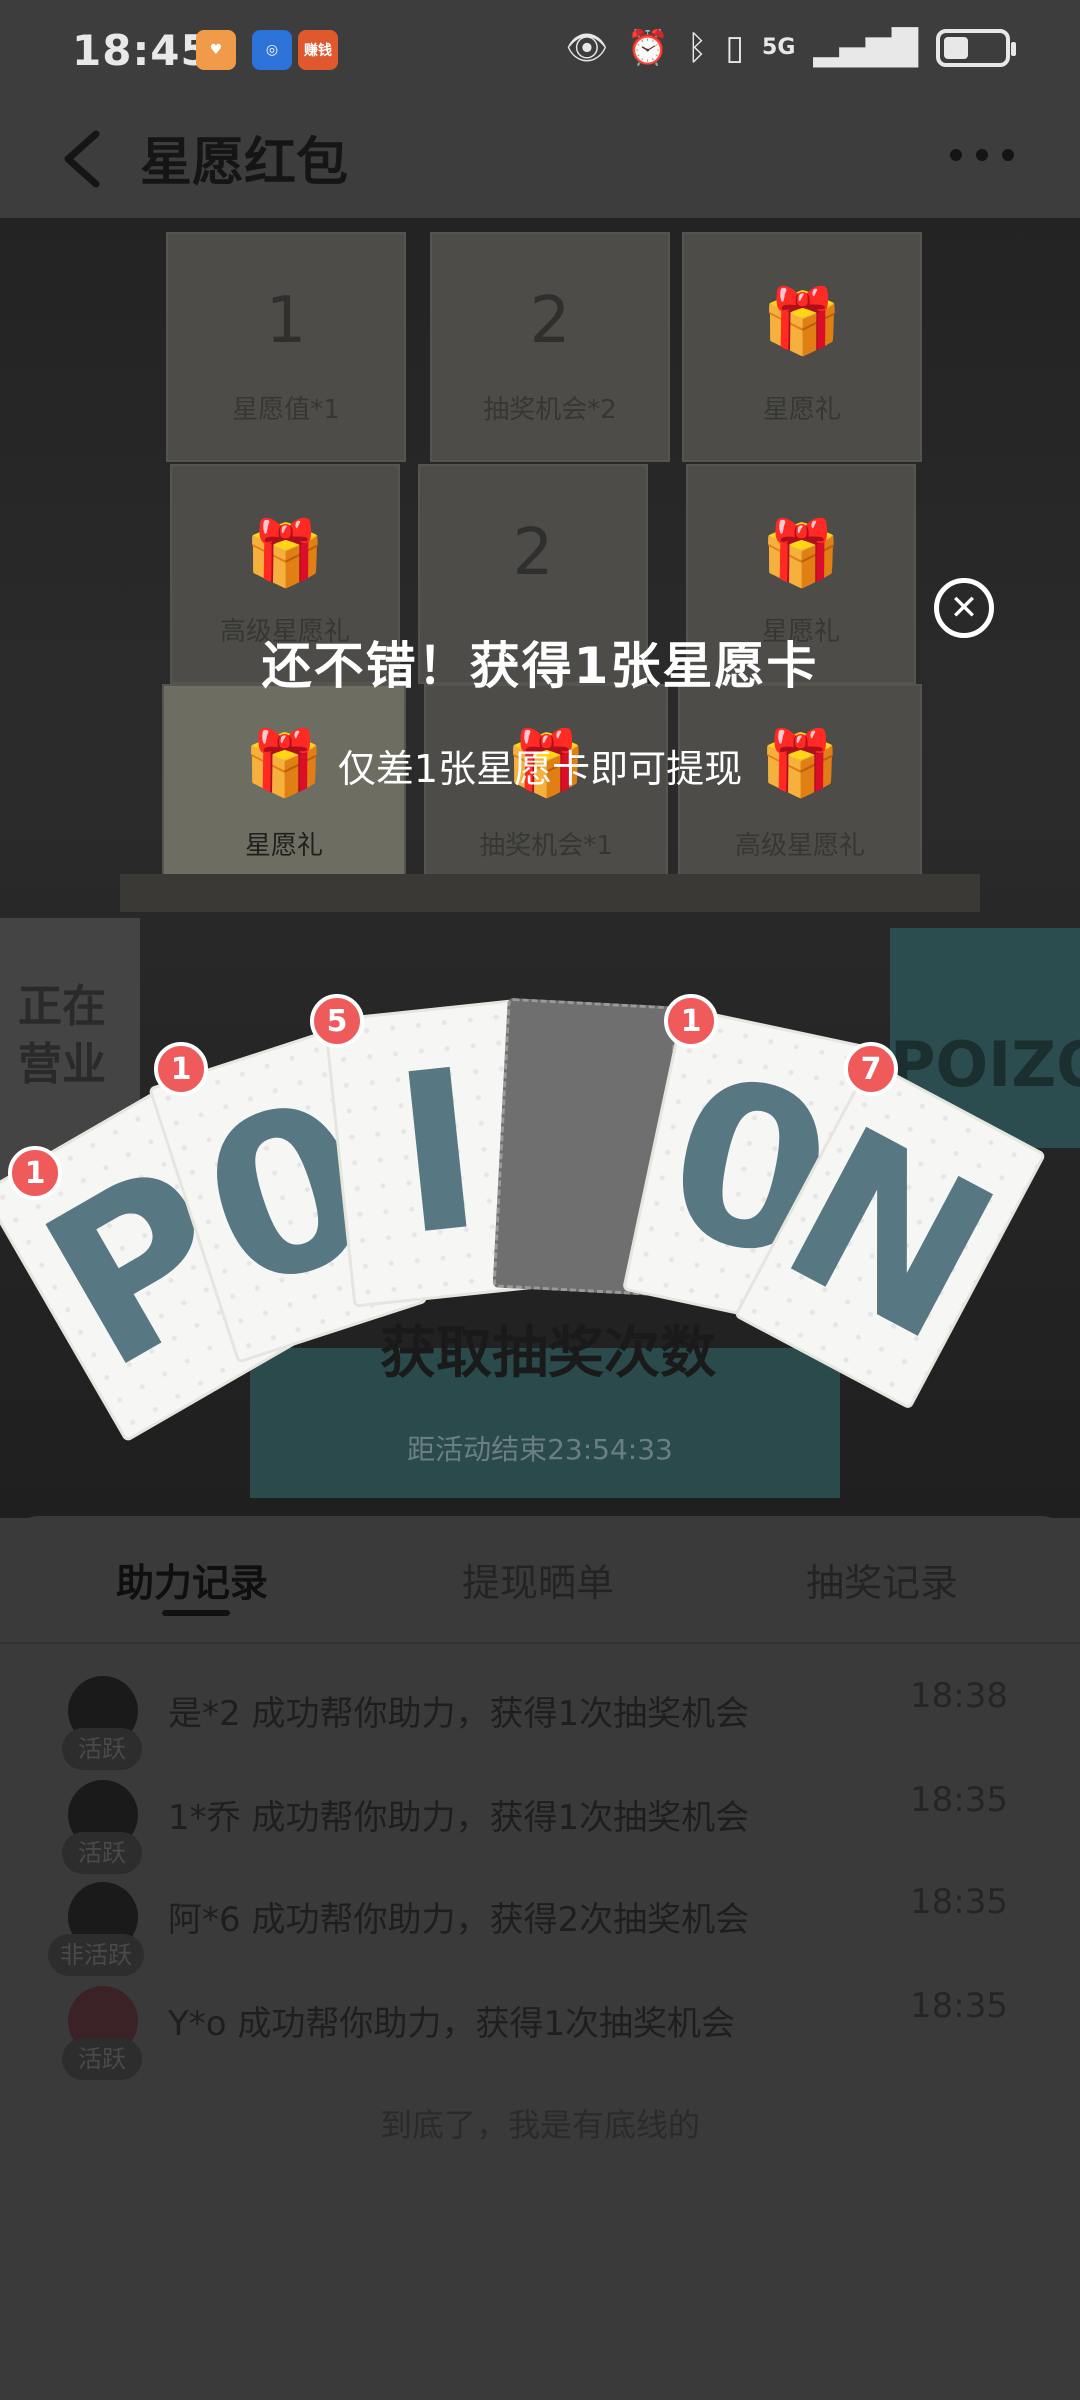  I want to click on divider, so click(540, 1643).